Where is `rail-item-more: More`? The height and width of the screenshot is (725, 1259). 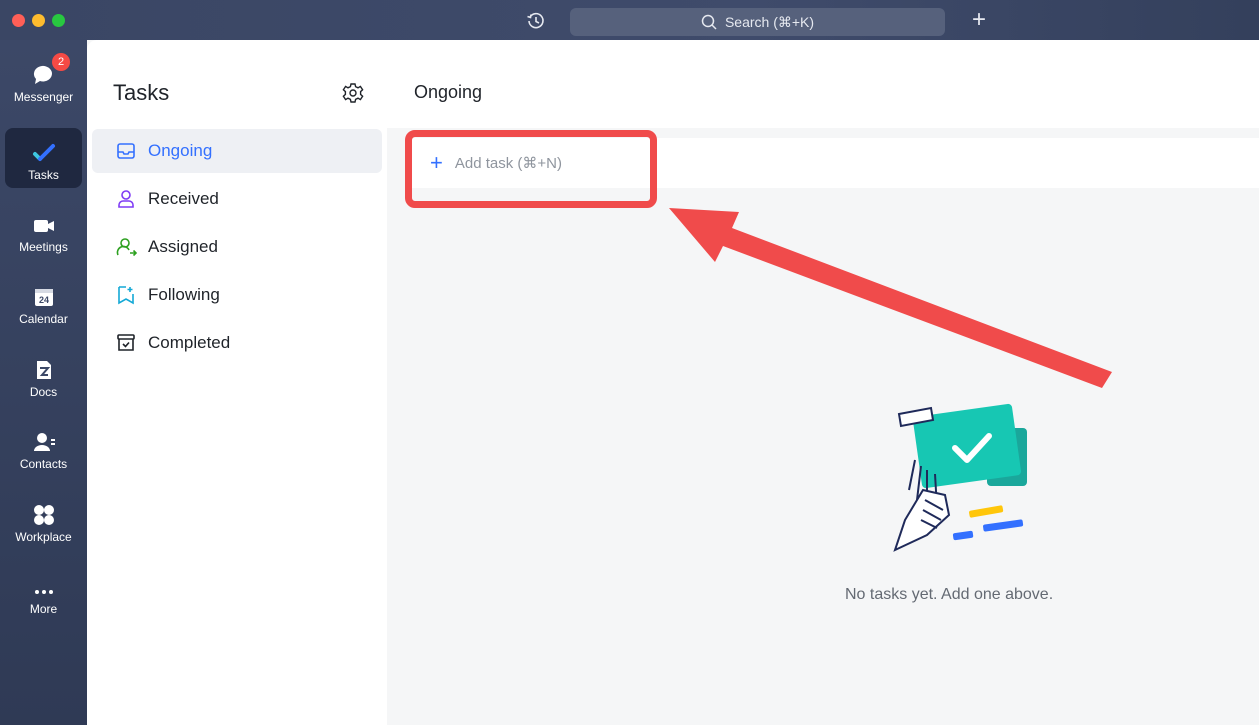
rail-item-more: More is located at coordinates (43, 592).